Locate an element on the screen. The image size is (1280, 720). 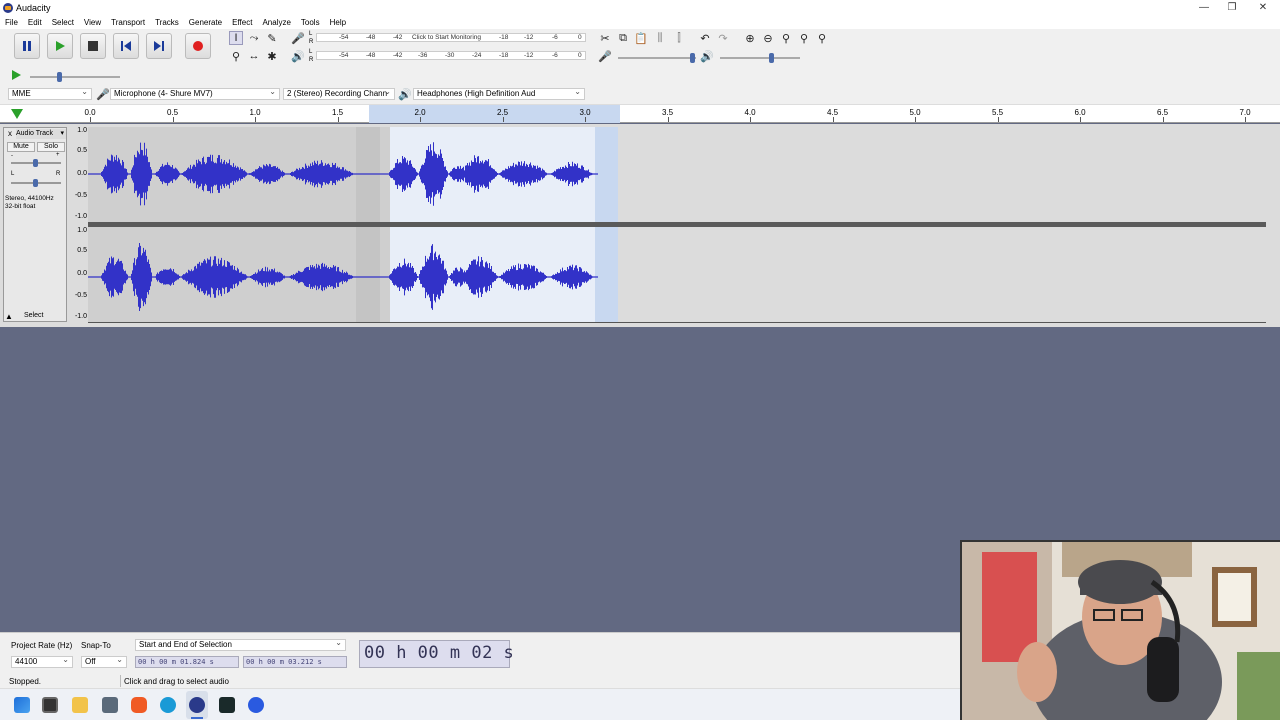
vscale-r1: 1.0 is located at coordinates (82, 230).